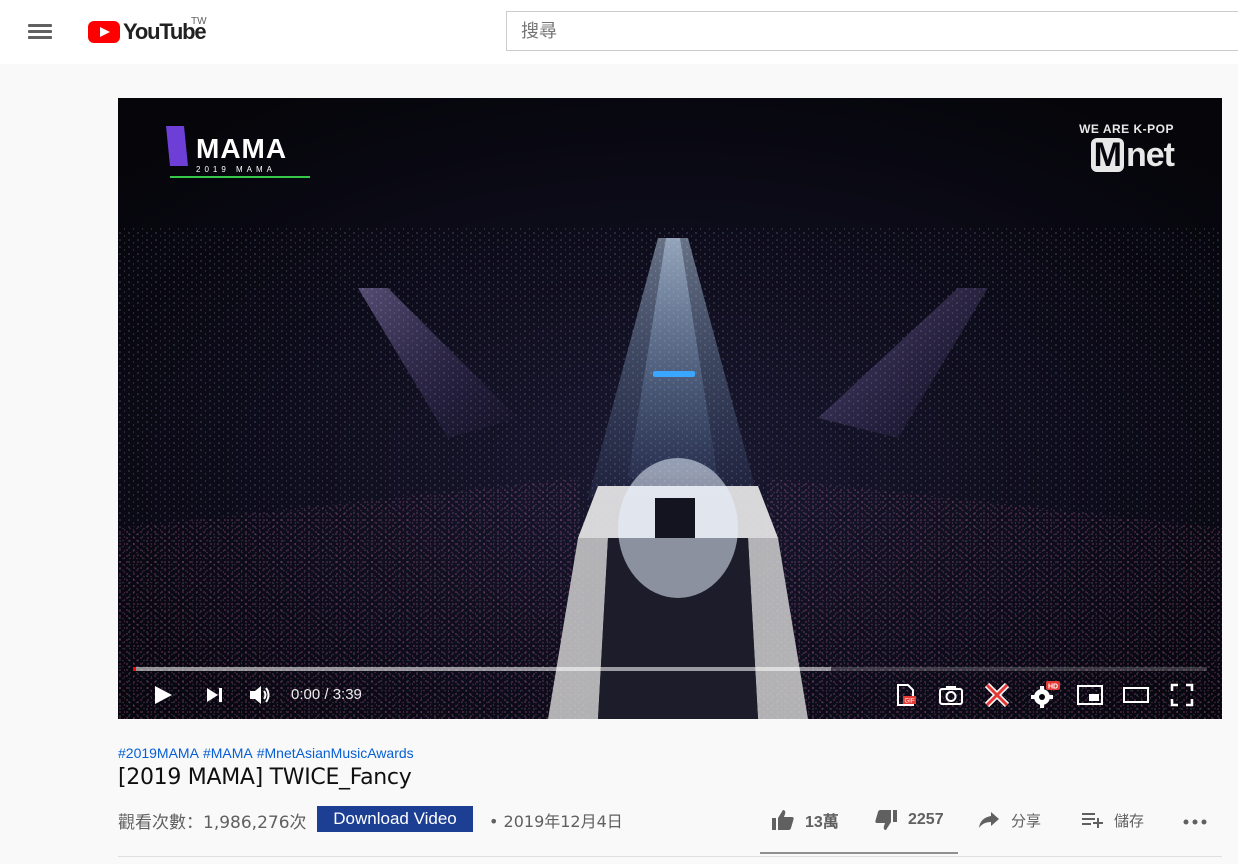 Image resolution: width=1238 pixels, height=864 pixels. Describe the element at coordinates (1009, 820) in the screenshot. I see `share-button: 分享` at that location.